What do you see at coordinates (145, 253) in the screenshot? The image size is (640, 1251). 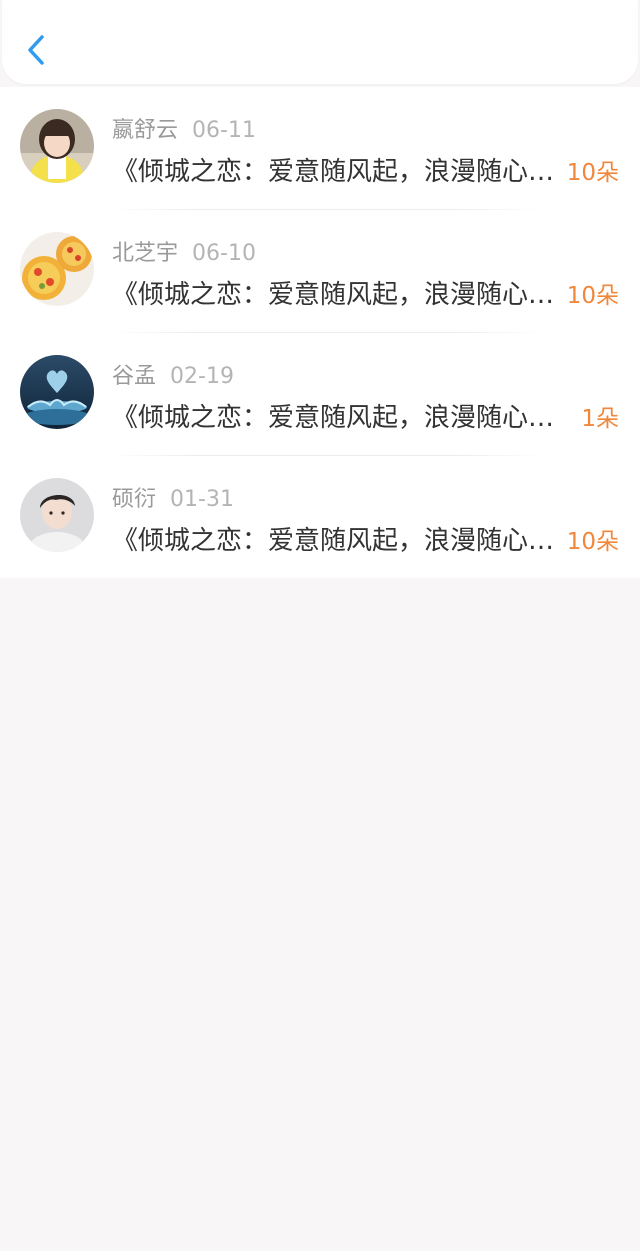 I see `sender-name-text: 北芝宇` at bounding box center [145, 253].